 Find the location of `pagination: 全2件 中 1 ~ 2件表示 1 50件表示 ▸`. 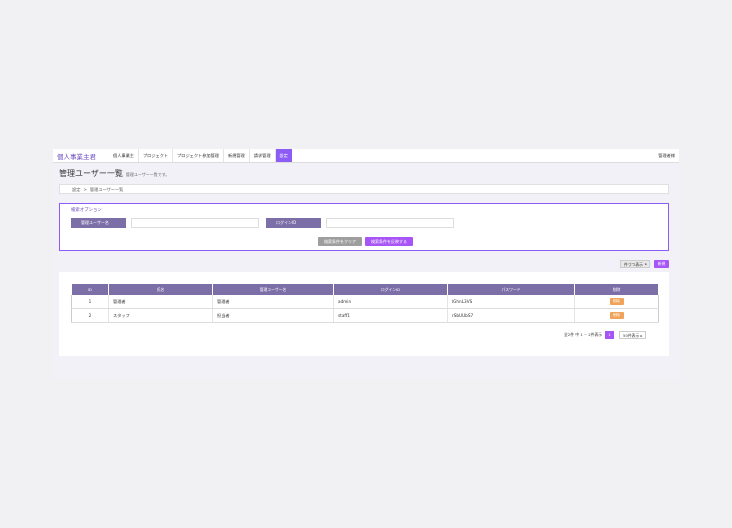

pagination: 全2件 中 1 ~ 2件表示 1 50件表示 ▸ is located at coordinates (605, 335).